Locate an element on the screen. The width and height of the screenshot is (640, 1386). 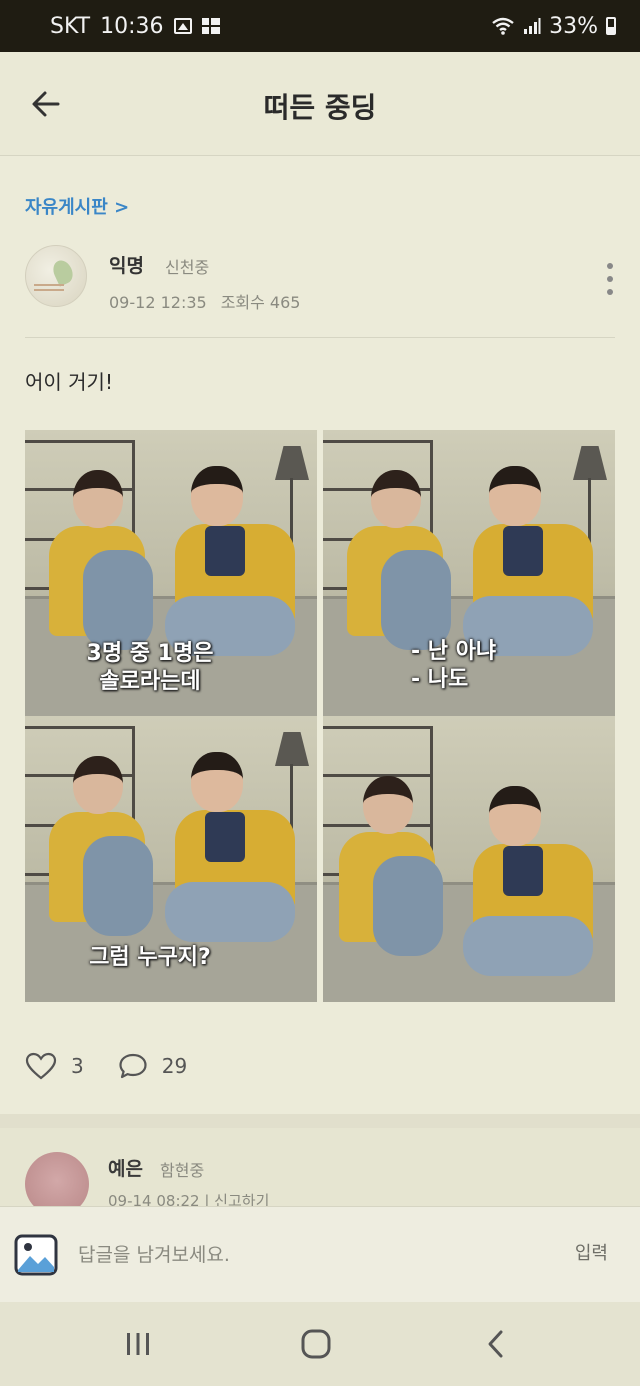
more-options-button is located at coordinates (610, 279).